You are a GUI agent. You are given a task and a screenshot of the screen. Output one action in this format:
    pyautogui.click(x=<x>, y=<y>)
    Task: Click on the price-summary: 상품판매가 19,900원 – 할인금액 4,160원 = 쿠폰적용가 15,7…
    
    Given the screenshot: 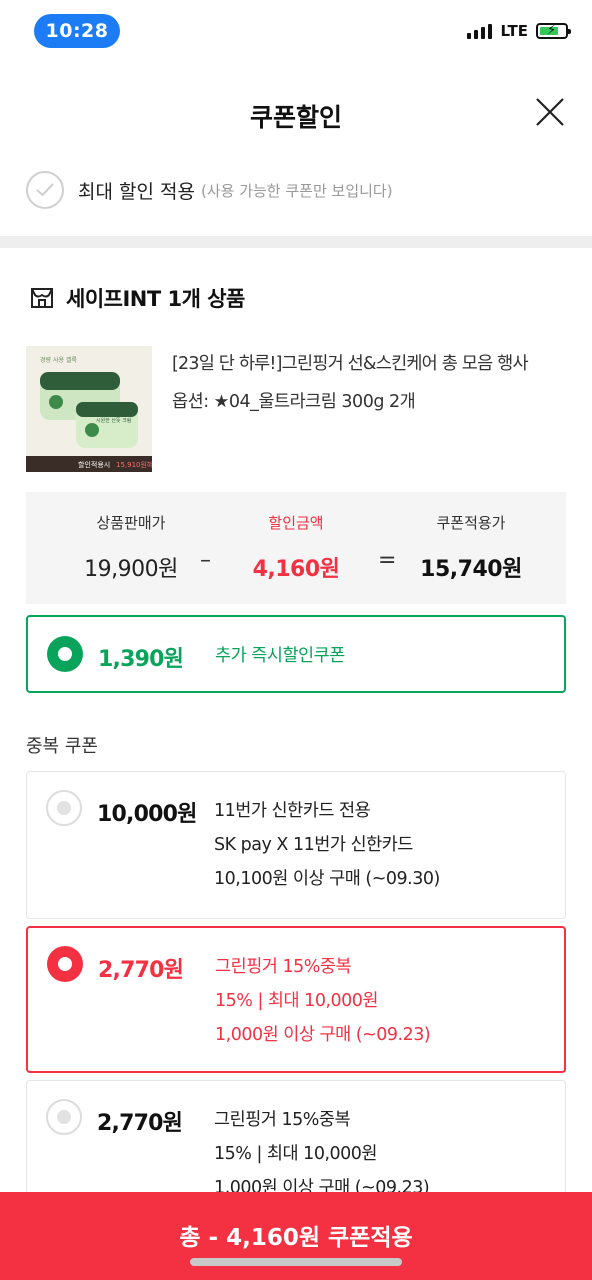 What is the action you would take?
    pyautogui.click(x=296, y=548)
    